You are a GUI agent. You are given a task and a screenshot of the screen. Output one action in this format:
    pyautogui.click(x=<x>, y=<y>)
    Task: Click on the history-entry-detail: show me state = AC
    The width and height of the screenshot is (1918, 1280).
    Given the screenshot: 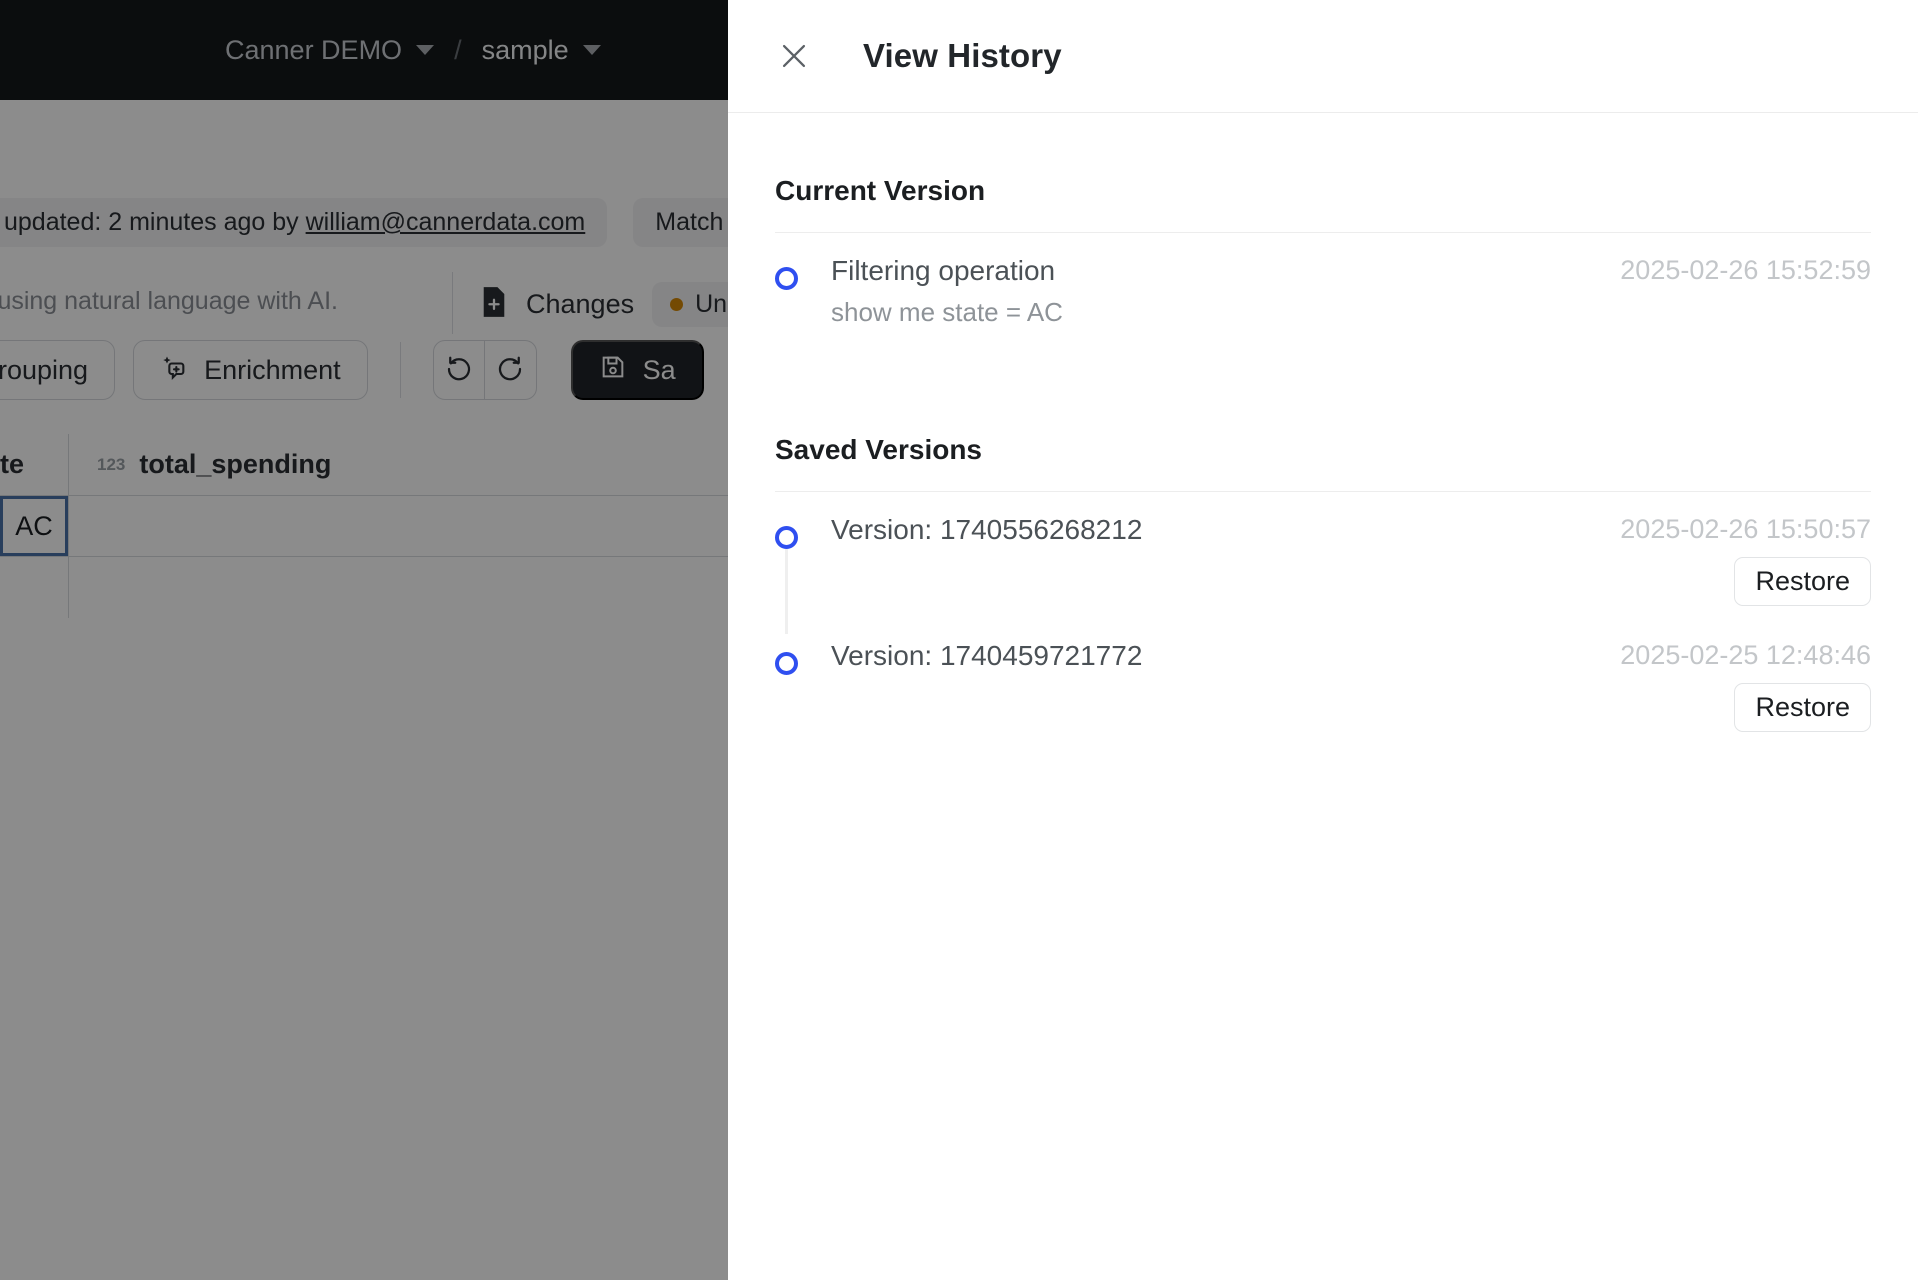 What is the action you would take?
    pyautogui.click(x=947, y=312)
    